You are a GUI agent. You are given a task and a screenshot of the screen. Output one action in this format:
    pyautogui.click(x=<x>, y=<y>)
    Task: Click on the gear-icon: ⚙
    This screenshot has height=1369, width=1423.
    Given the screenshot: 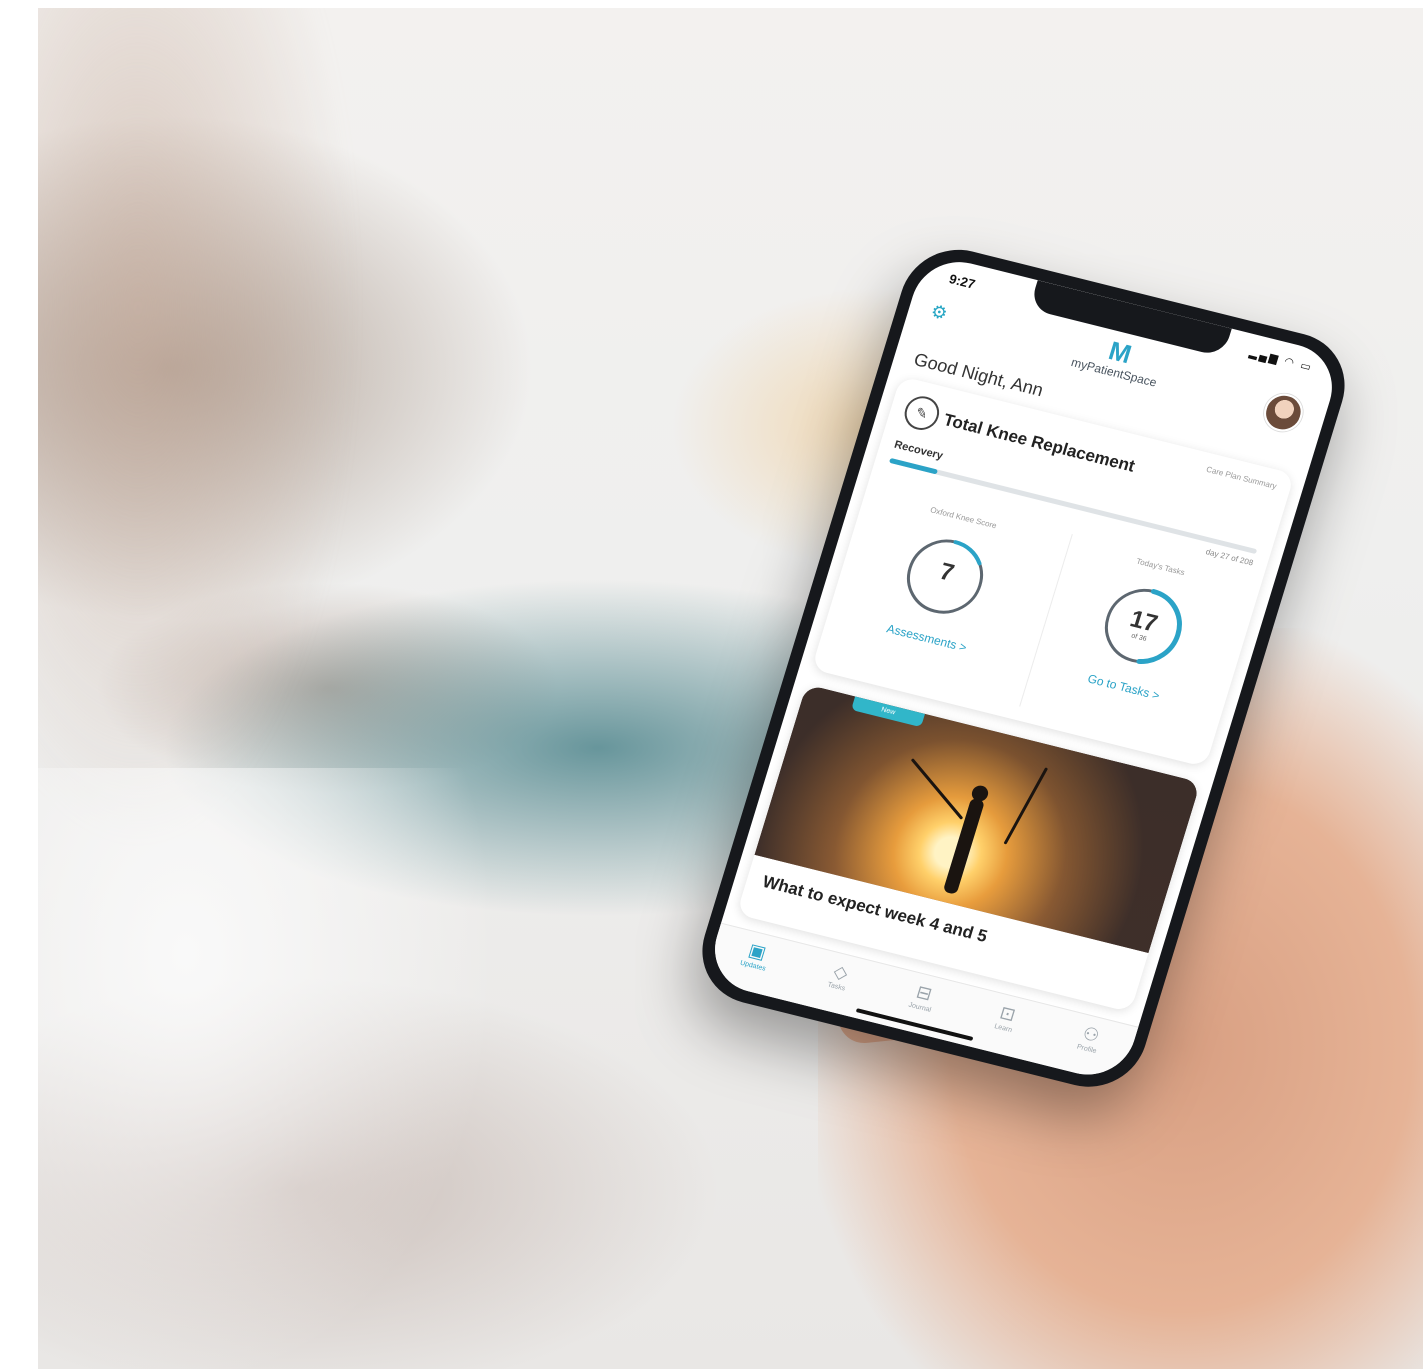 What is the action you would take?
    pyautogui.click(x=940, y=312)
    